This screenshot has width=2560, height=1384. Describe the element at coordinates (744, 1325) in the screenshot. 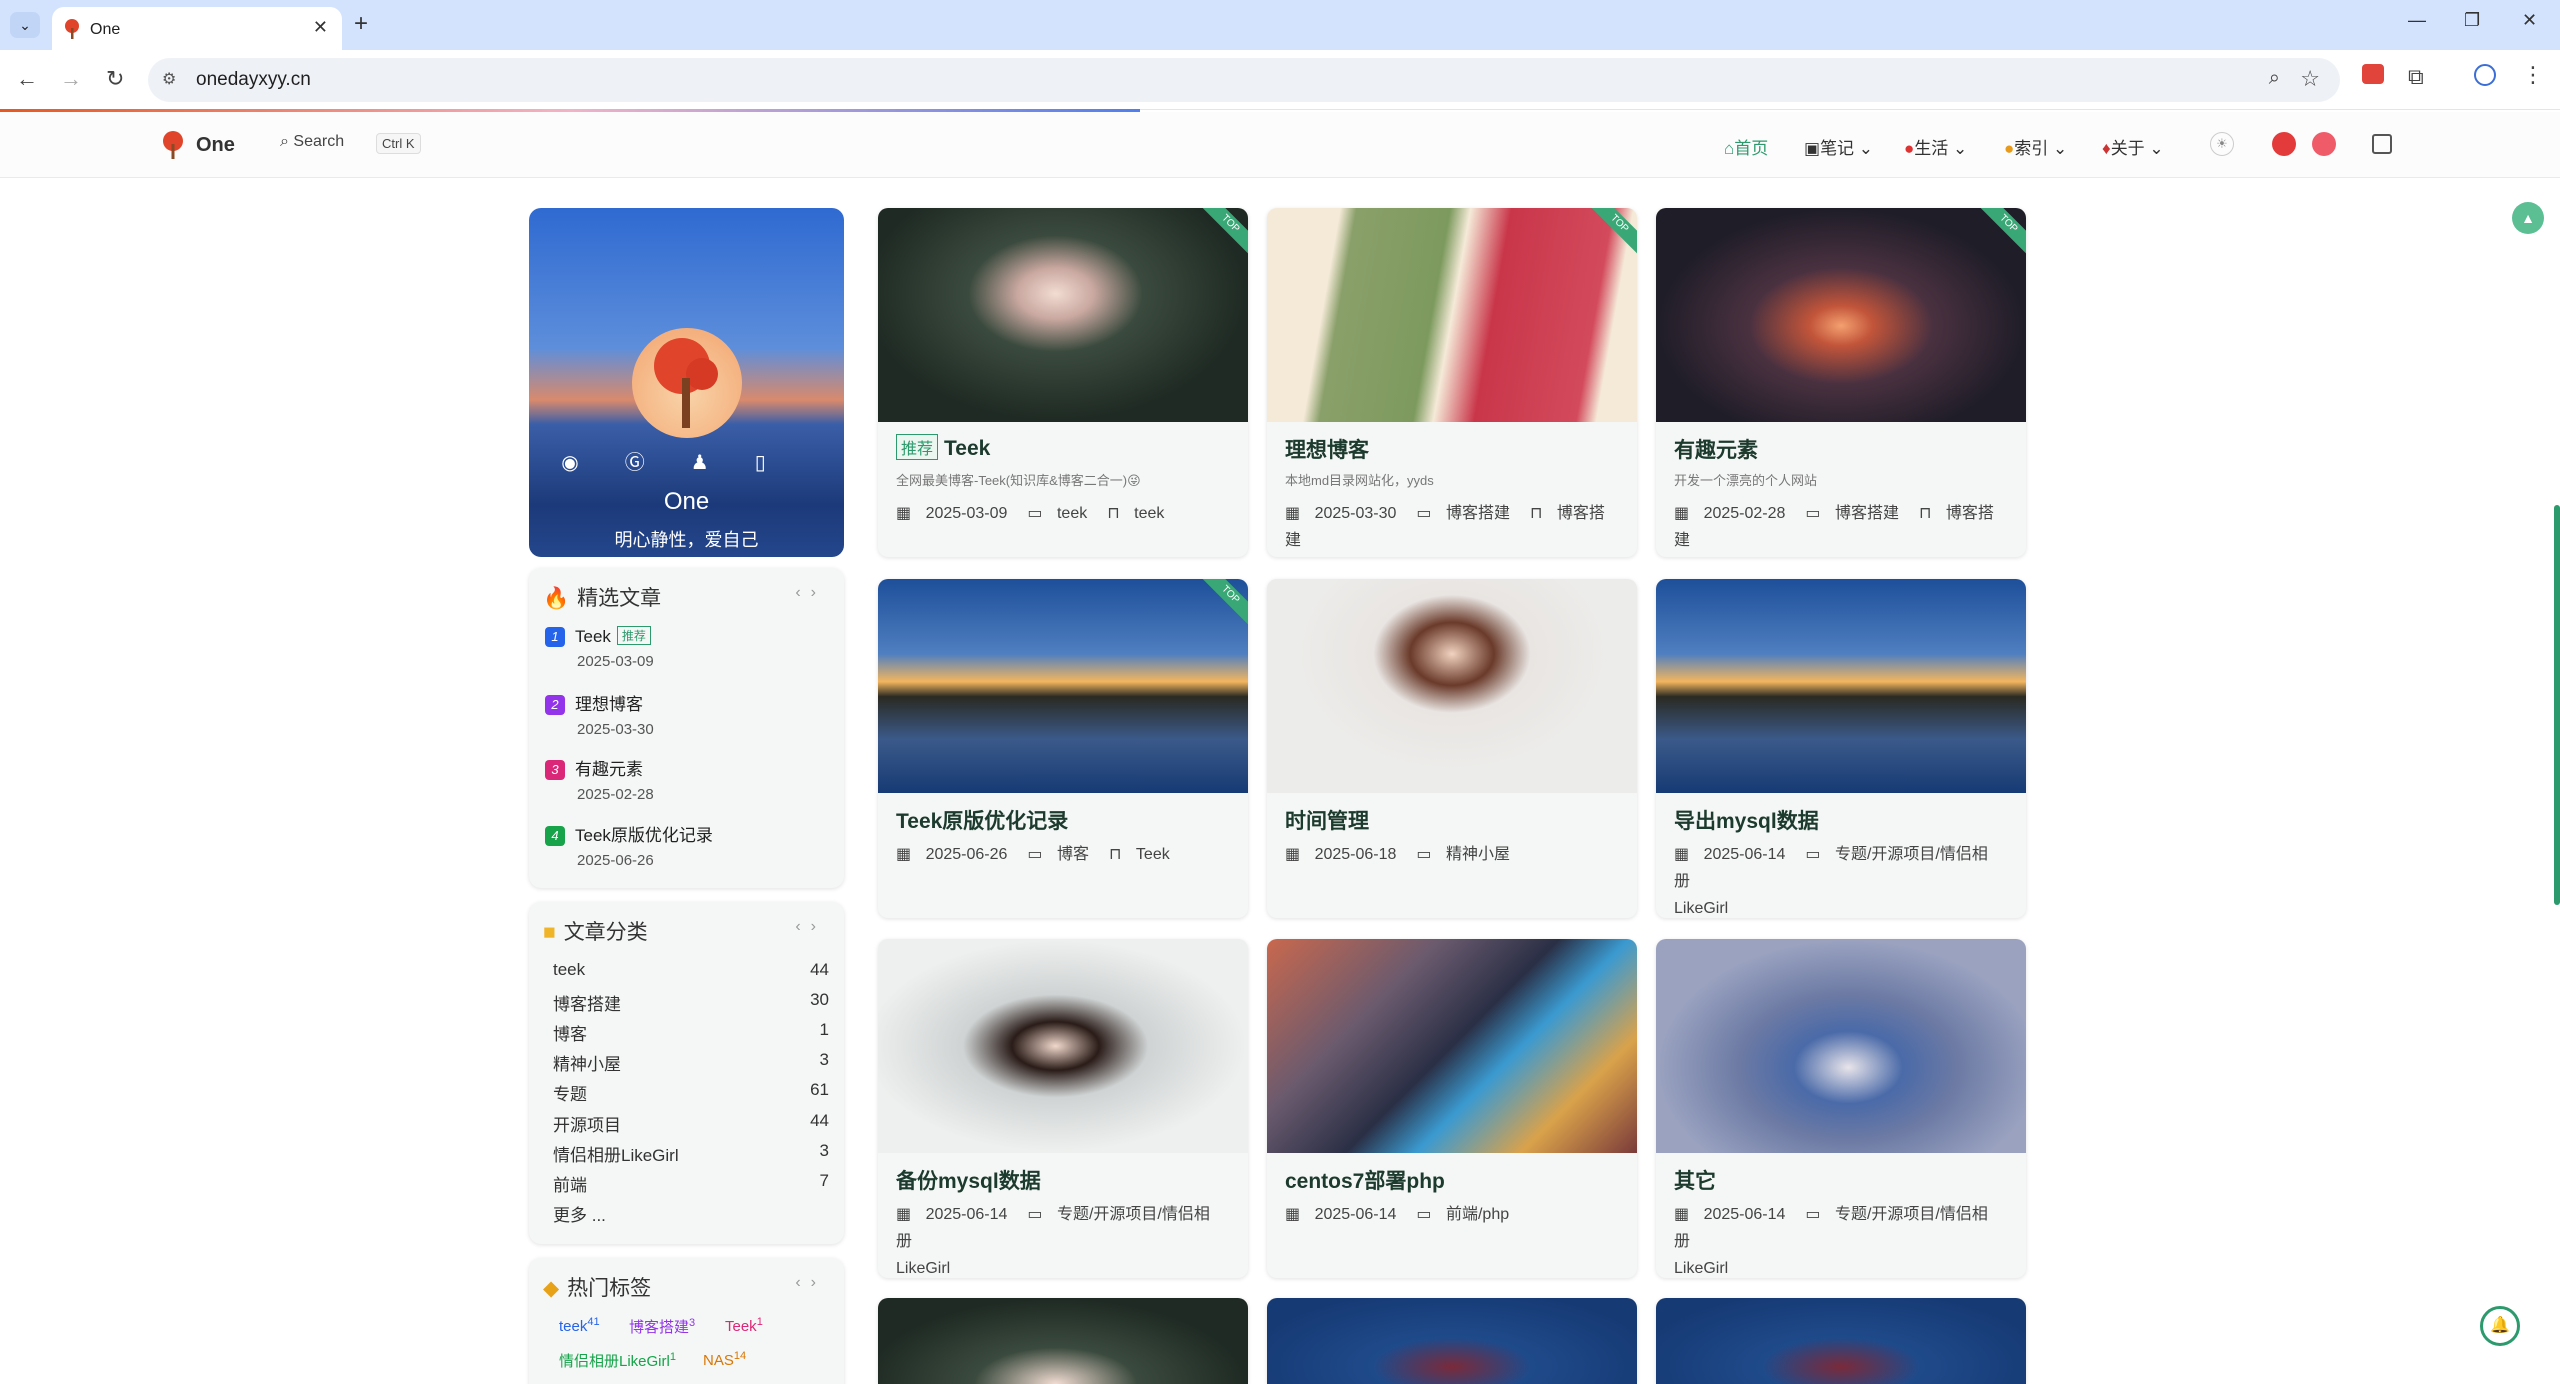

I see `tag-item: Teek1` at that location.